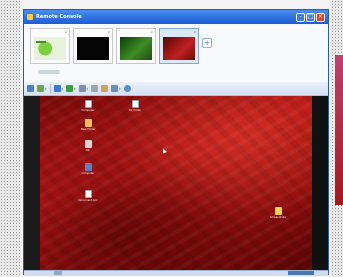 Image resolution: width=343 pixels, height=277 pixels. What do you see at coordinates (176, 17) in the screenshot?
I see `title-bar: Remote Console – □ ×` at bounding box center [176, 17].